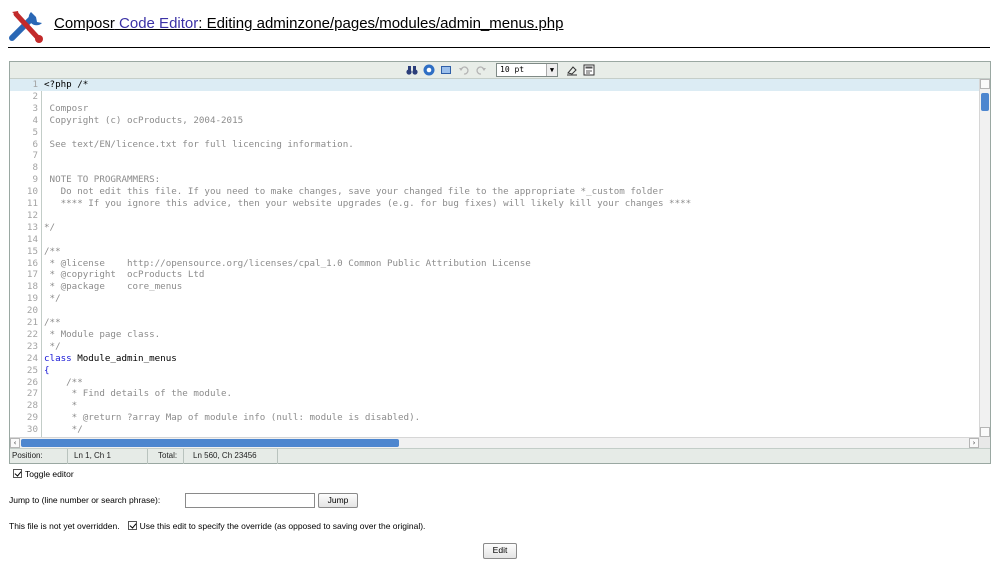  What do you see at coordinates (412, 70) in the screenshot?
I see `search-binoculars-icon` at bounding box center [412, 70].